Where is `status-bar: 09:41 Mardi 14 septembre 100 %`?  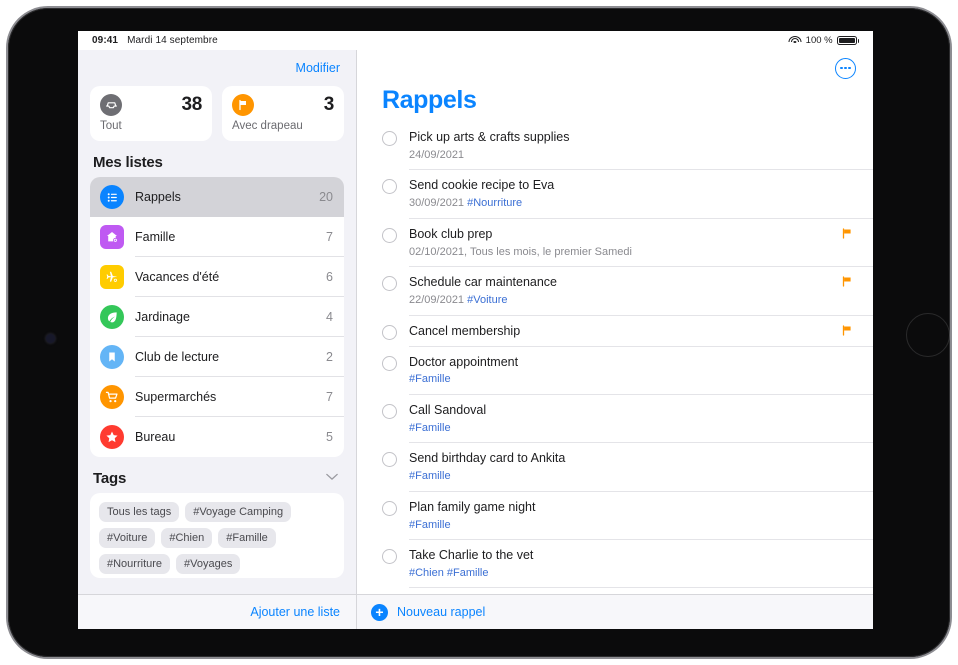
status-bar: 09:41 Mardi 14 septembre 100 % is located at coordinates (475, 40).